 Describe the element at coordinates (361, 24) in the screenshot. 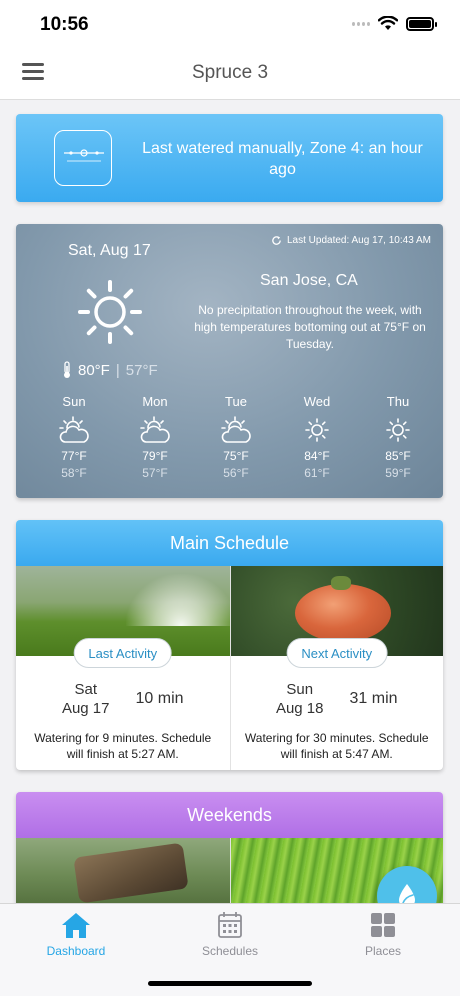

I see `signal-icon` at that location.